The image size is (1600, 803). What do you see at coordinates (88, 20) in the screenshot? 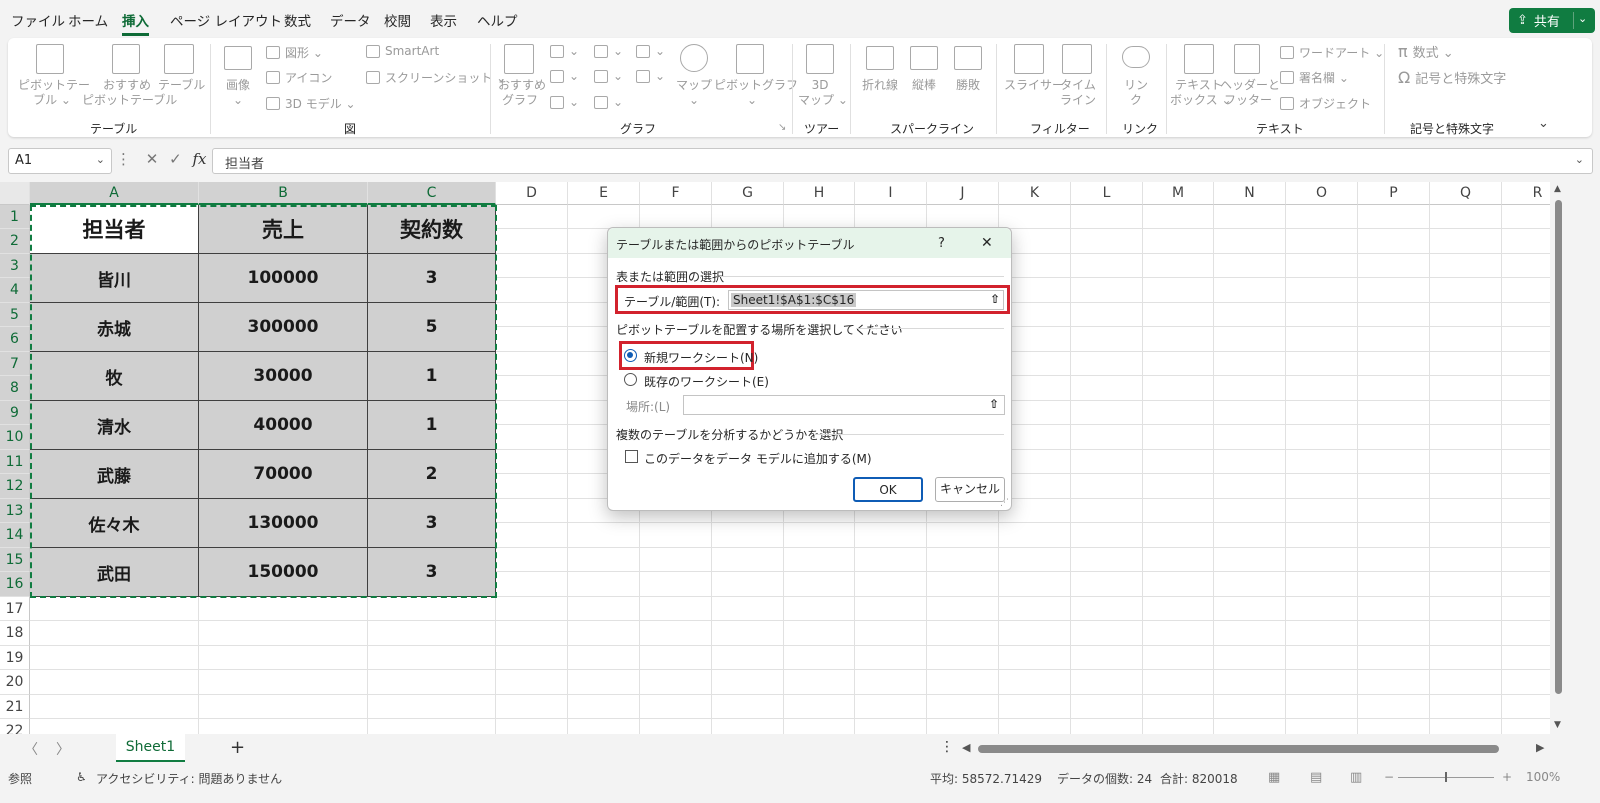
I see `menu-home: ホーム` at bounding box center [88, 20].